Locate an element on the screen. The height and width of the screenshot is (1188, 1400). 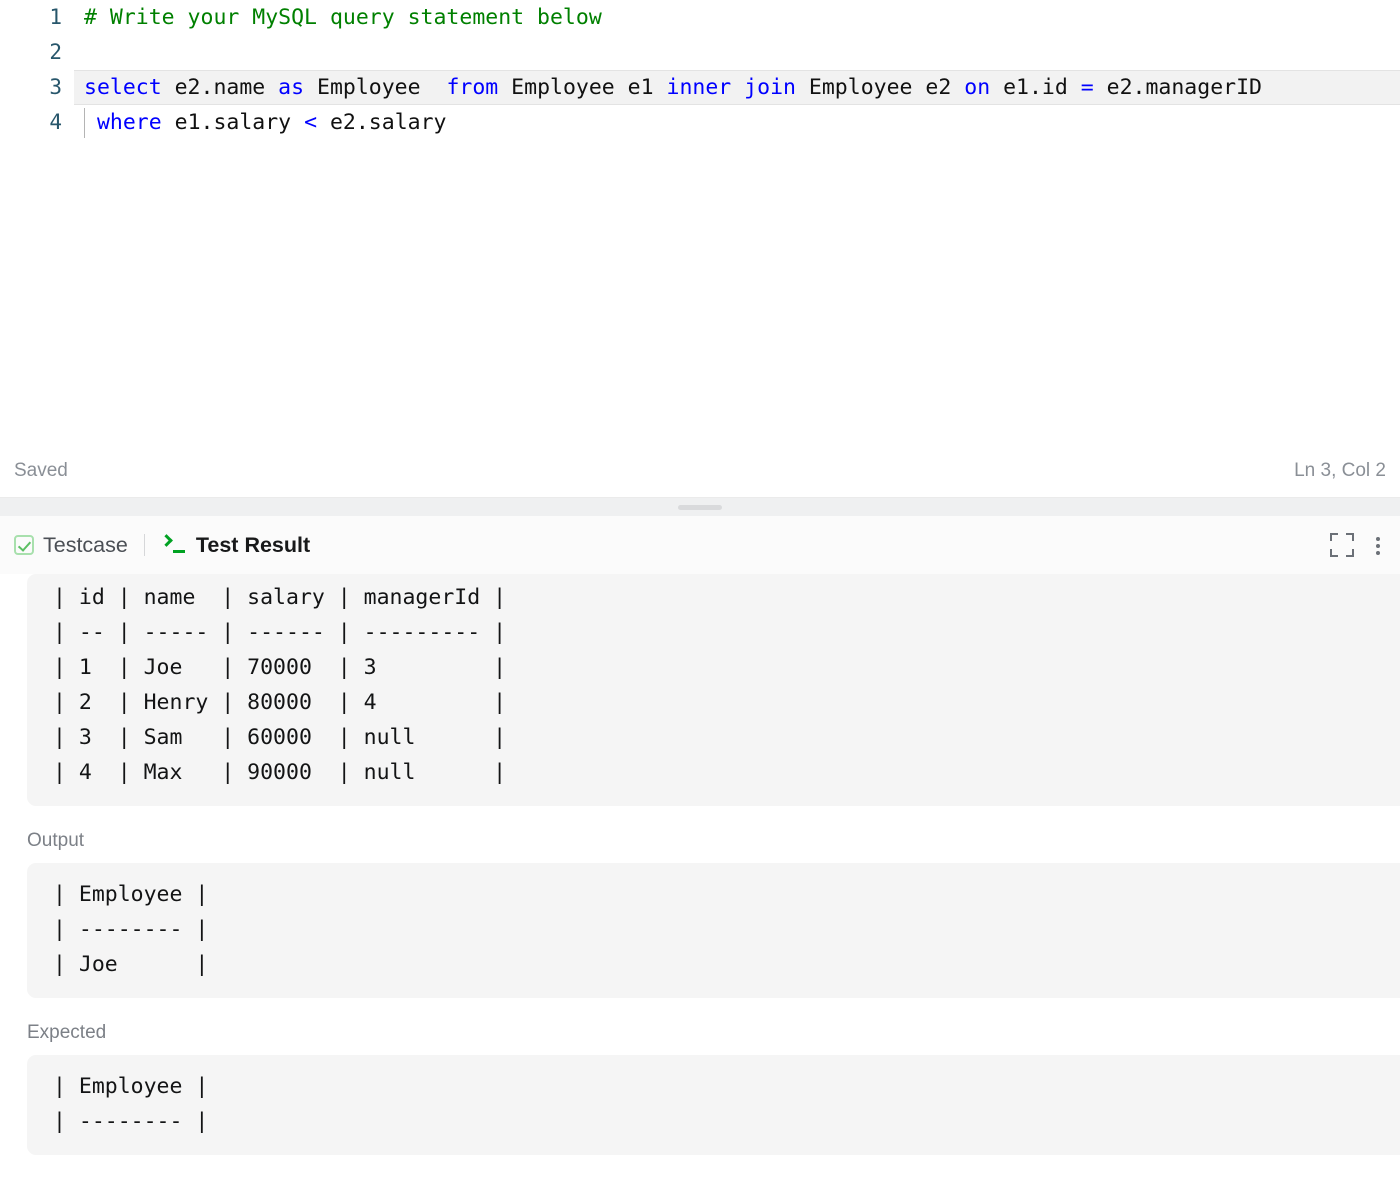
code-line: 4 where e1.salary < e2.salary is located at coordinates (700, 122).